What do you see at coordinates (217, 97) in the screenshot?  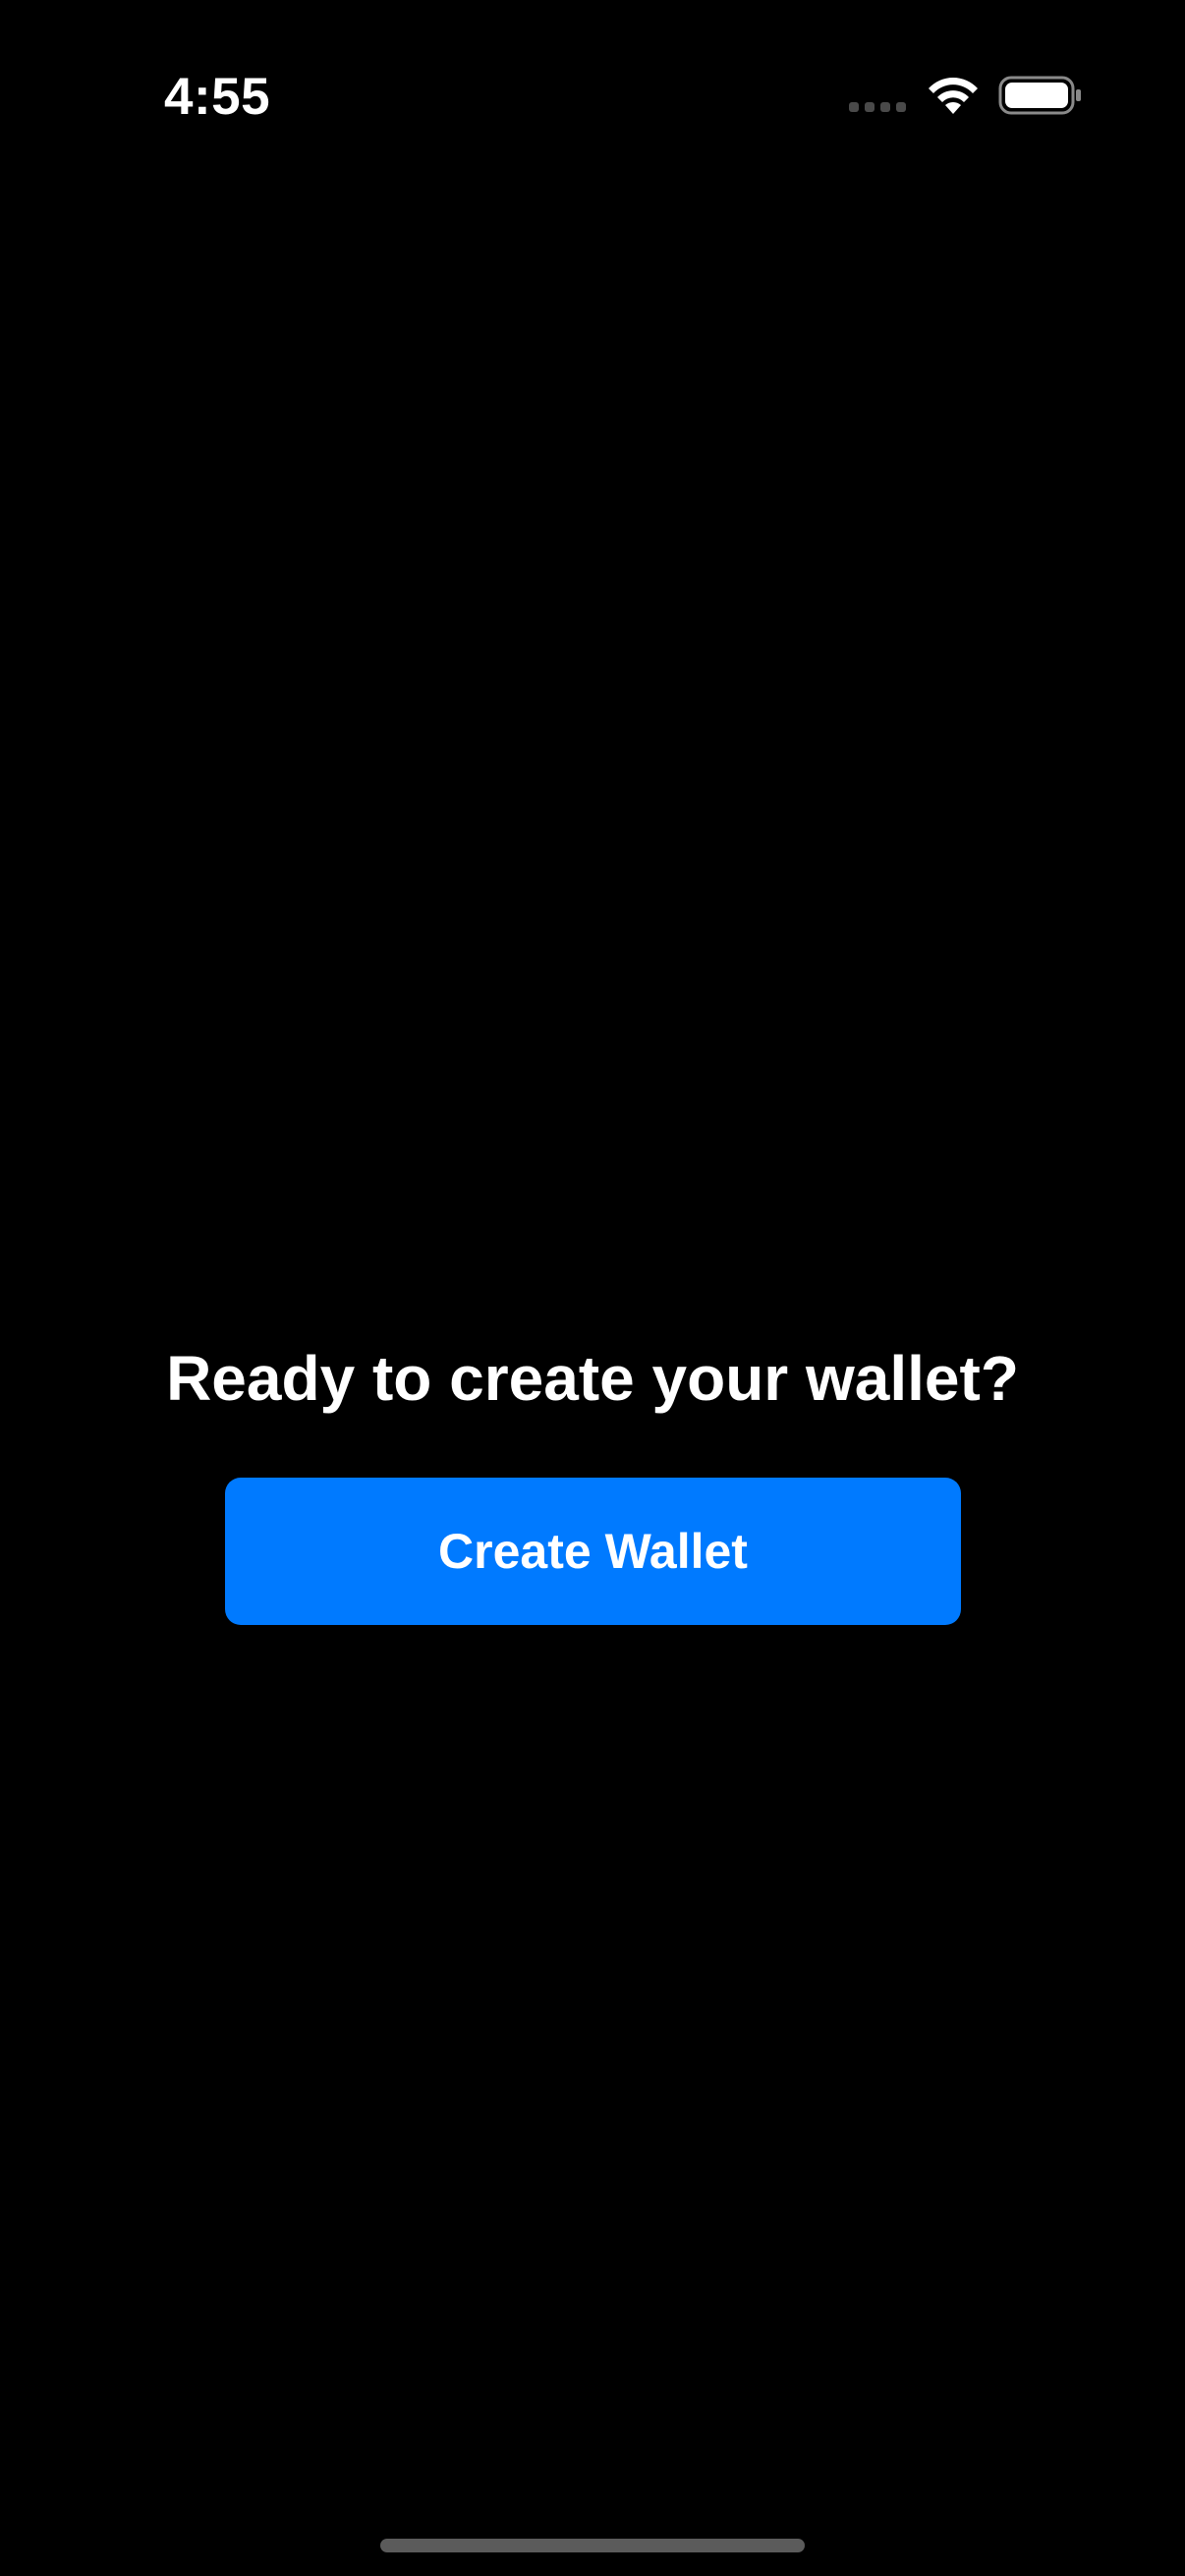 I see `status-time: 4:55` at bounding box center [217, 97].